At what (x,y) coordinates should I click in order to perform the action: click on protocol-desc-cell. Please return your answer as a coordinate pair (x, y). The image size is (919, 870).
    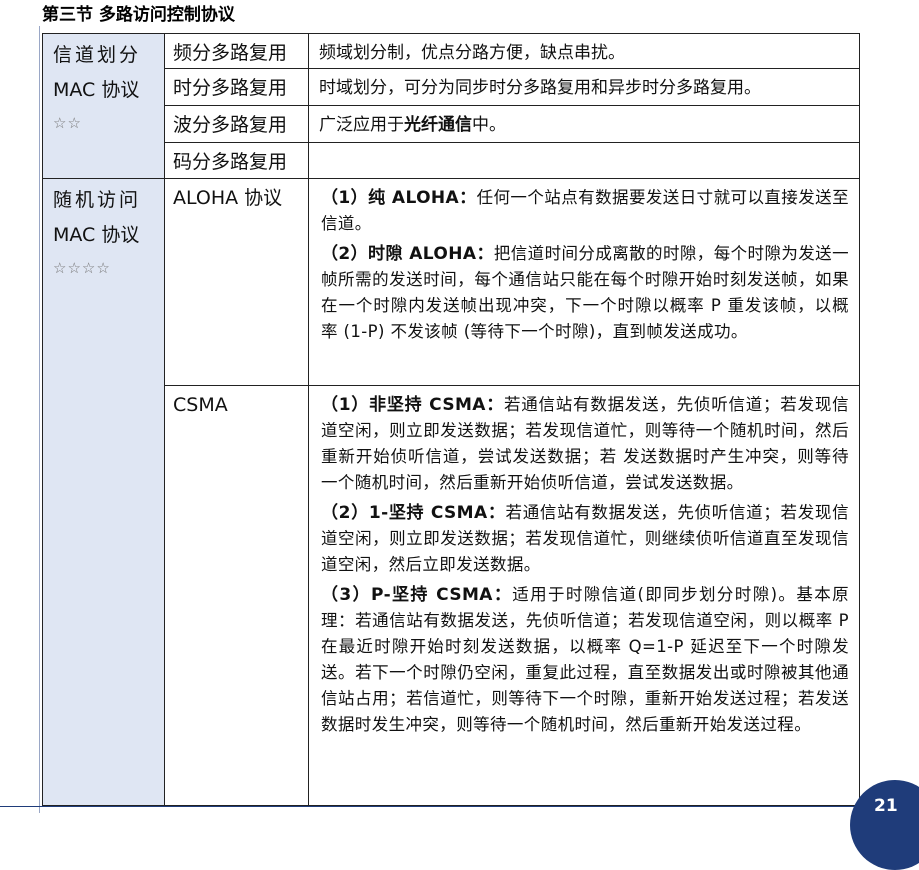
    Looking at the image, I should click on (584, 160).